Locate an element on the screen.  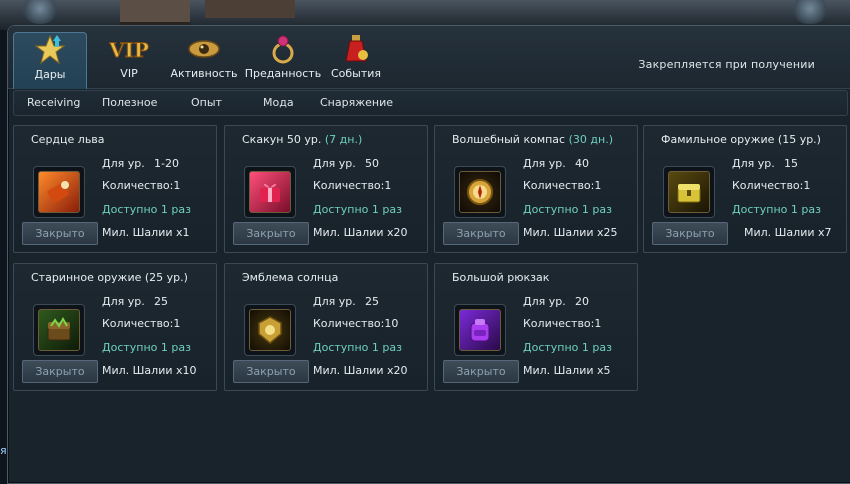
backpack-icon is located at coordinates (480, 330).